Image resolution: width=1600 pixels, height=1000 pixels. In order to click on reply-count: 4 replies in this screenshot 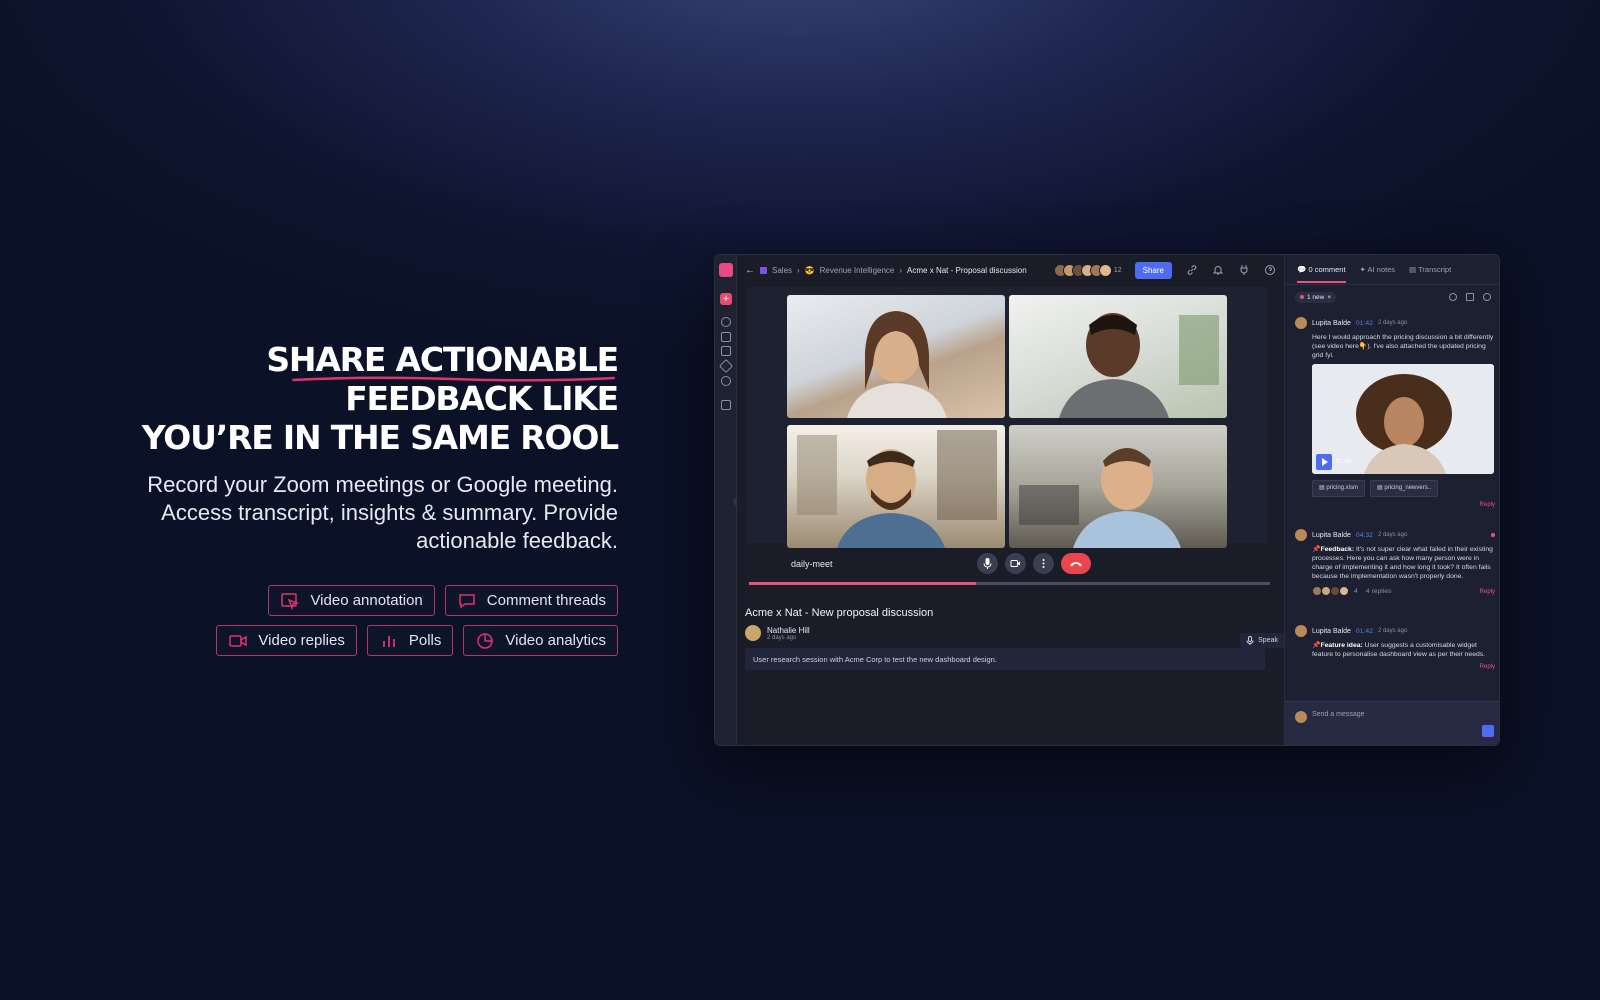, I will do `click(1378, 591)`.